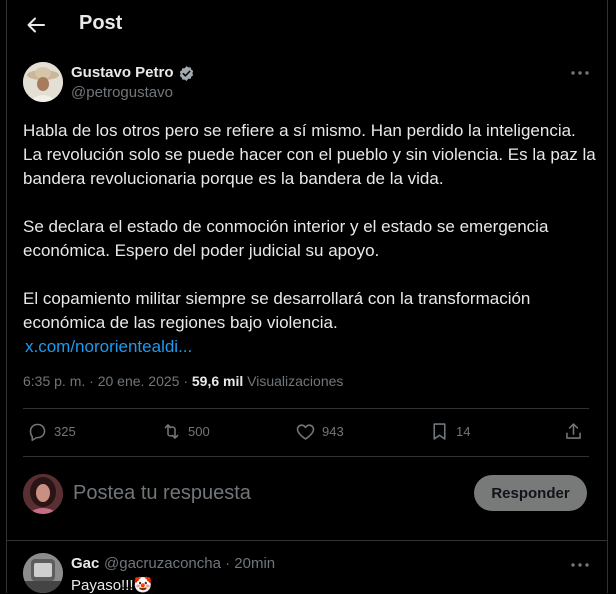 Image resolution: width=616 pixels, height=594 pixels. What do you see at coordinates (307, 540) in the screenshot?
I see `section-separator` at bounding box center [307, 540].